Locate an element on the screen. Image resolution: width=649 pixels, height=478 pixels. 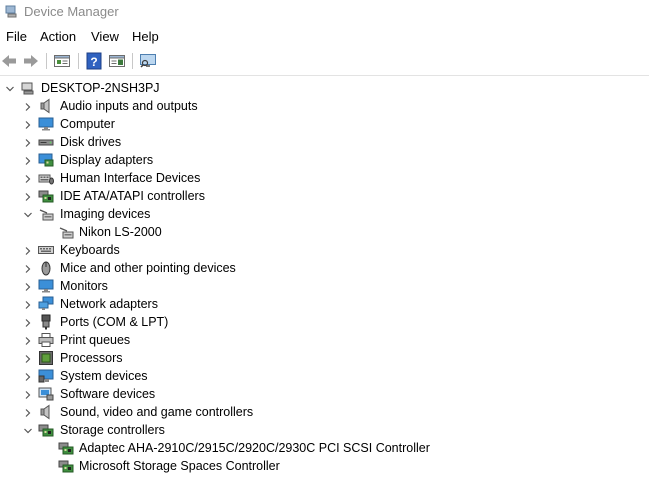
tree-item-storage-controllers: Storage controllers is located at coordinates (324, 430).